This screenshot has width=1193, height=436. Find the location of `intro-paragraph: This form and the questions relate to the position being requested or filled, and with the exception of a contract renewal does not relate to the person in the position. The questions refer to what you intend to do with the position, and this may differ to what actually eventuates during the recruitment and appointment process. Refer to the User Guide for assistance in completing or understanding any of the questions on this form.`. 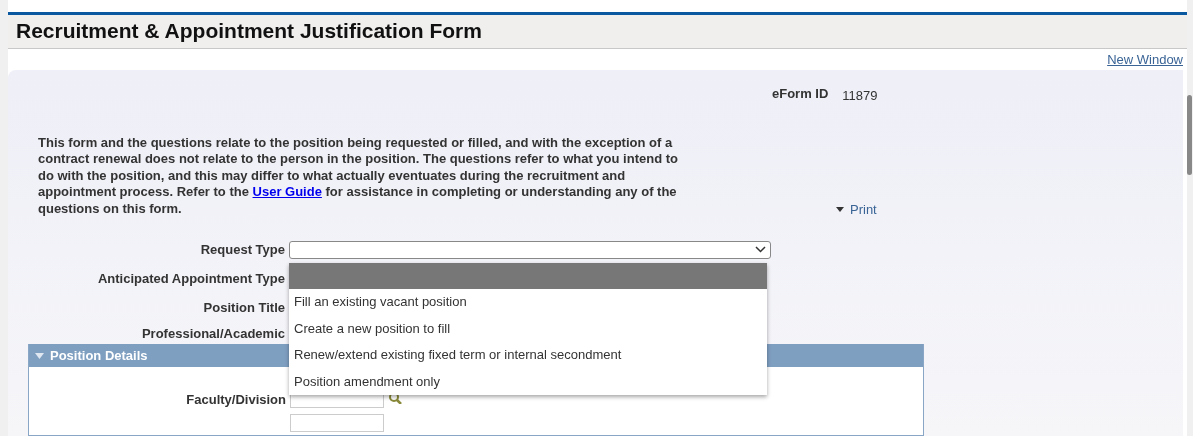

intro-paragraph: This form and the questions relate to the position being requested or filled, and with the exception of a contract renewal does not relate to the person in the position. The questions refer to what you intend to do with the position, and this may differ to what actually eventuates during the recruitment and appointment process. Refer to the User Guide for assistance in completing or understanding any of the questions on this form. is located at coordinates (358, 175).